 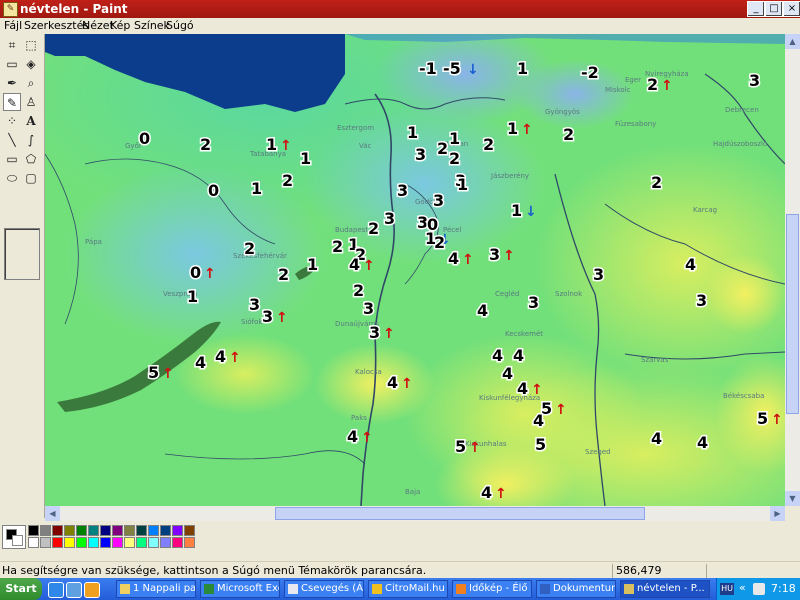 I want to click on free-select-icon: ⌗, so click(x=12, y=45).